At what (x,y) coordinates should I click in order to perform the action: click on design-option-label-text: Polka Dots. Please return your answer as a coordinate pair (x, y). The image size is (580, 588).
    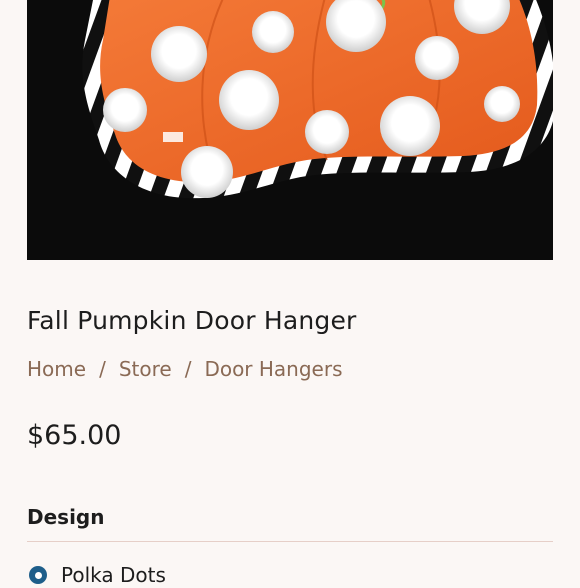
    Looking at the image, I should click on (113, 575).